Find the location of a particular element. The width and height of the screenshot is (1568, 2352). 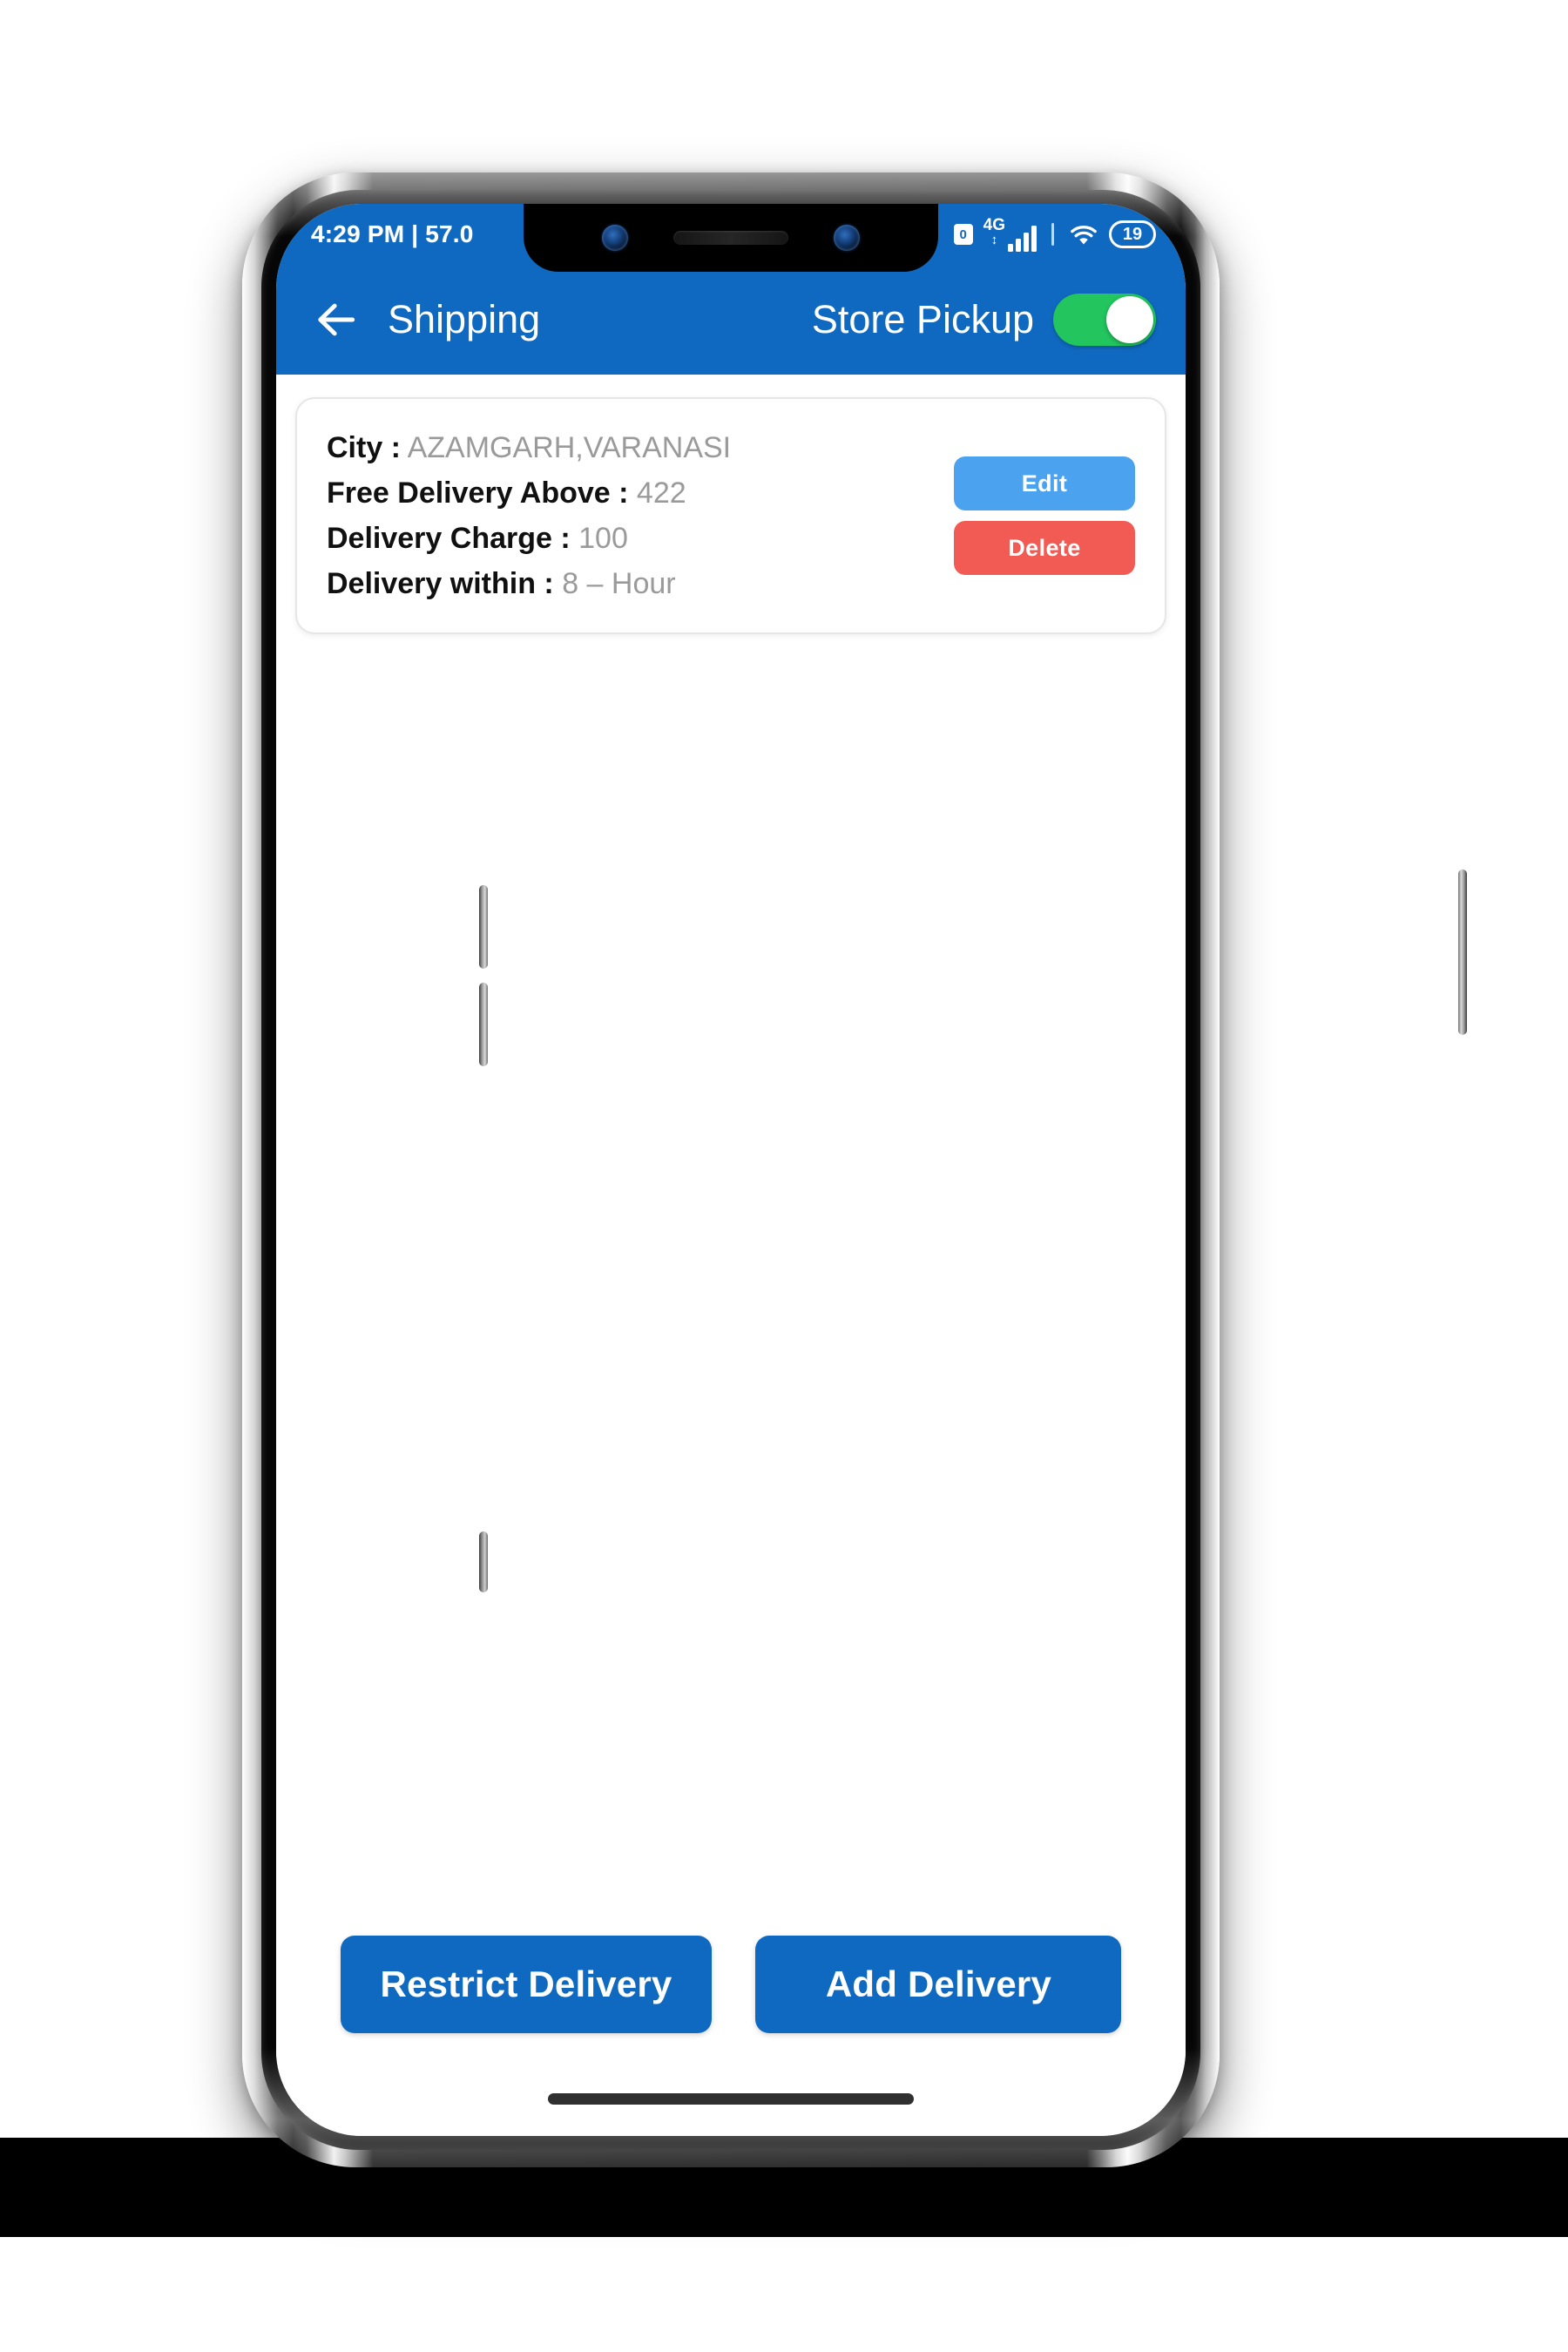

detail-row-delivery-within: Delivery within : 8 – Hour is located at coordinates (640, 583).